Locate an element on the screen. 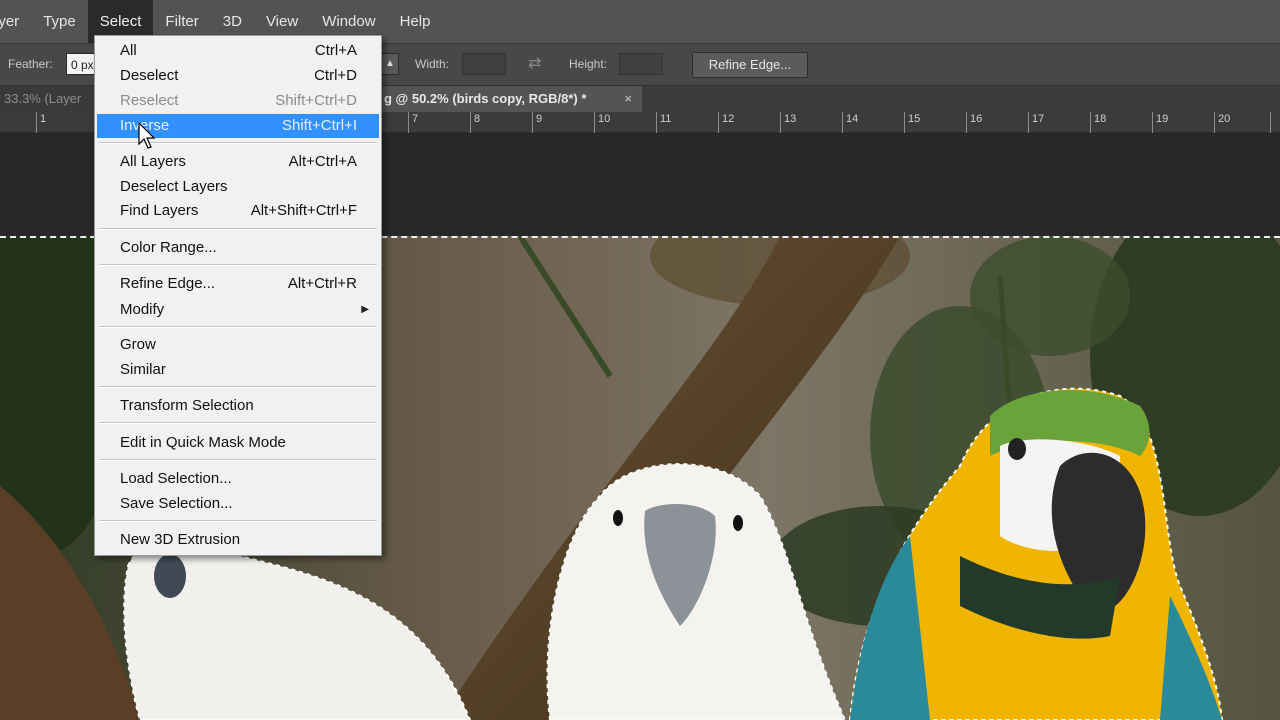 This screenshot has width=1280, height=720. menu-item-shortcut: Shift+Ctrl+D is located at coordinates (316, 100).